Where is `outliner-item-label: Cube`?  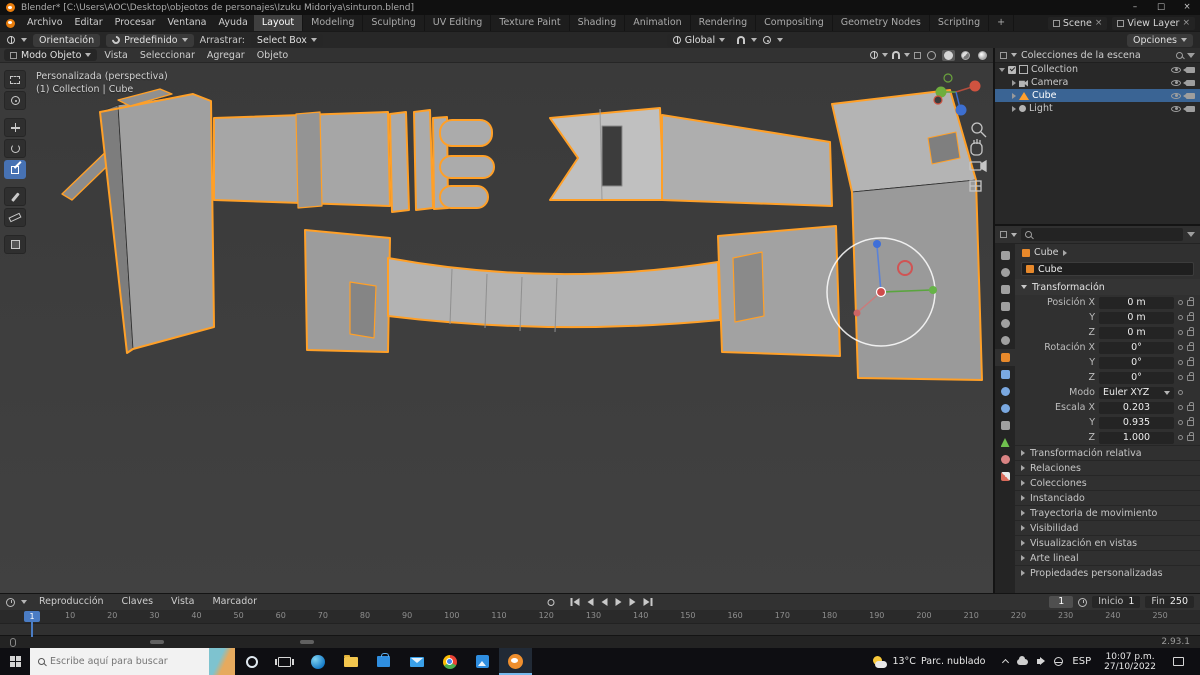 outliner-item-label: Cube is located at coordinates (1100, 95).